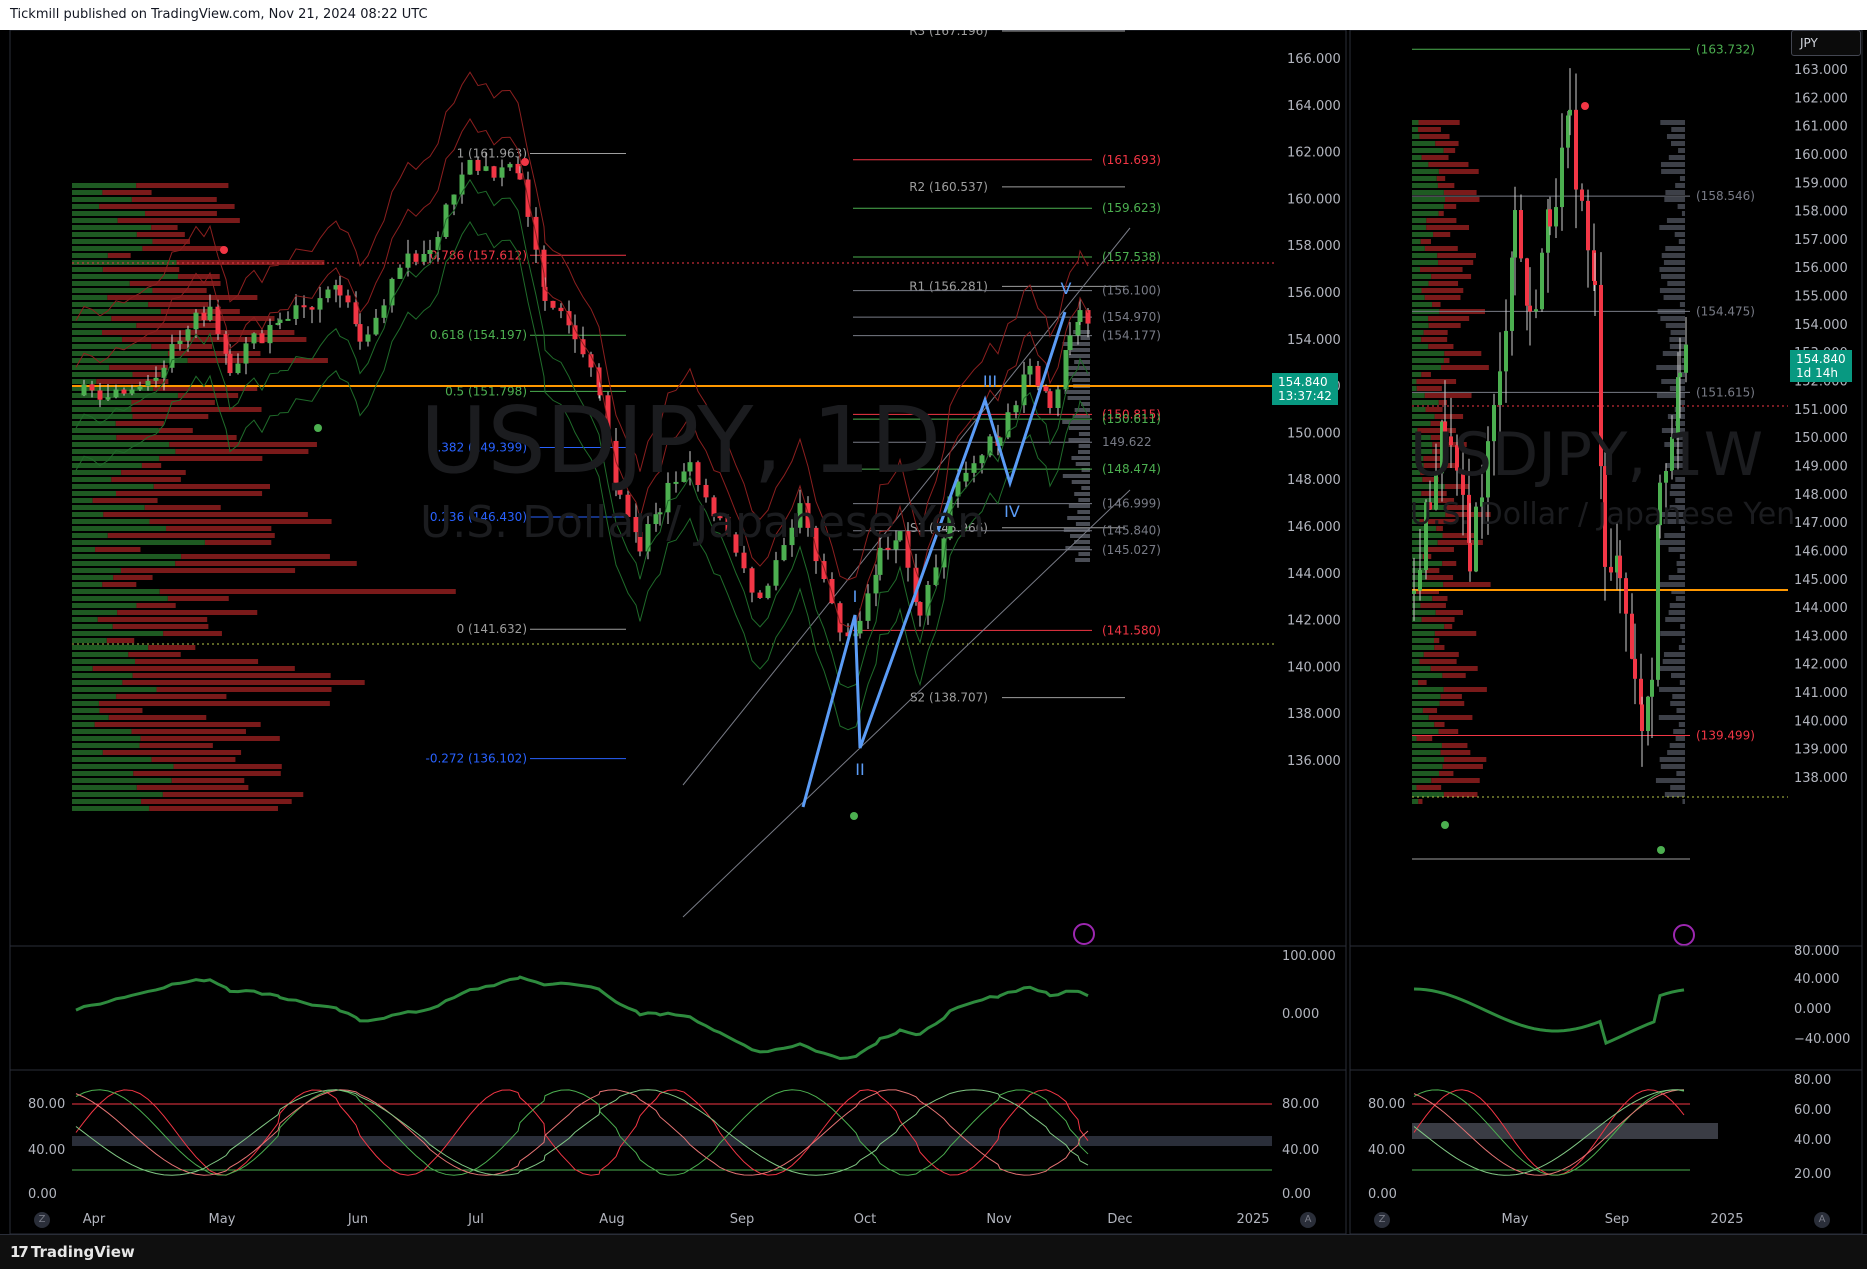 The height and width of the screenshot is (1269, 1867). What do you see at coordinates (72, 1252) in the screenshot?
I see `tradingview-logo: 17 TradingView` at bounding box center [72, 1252].